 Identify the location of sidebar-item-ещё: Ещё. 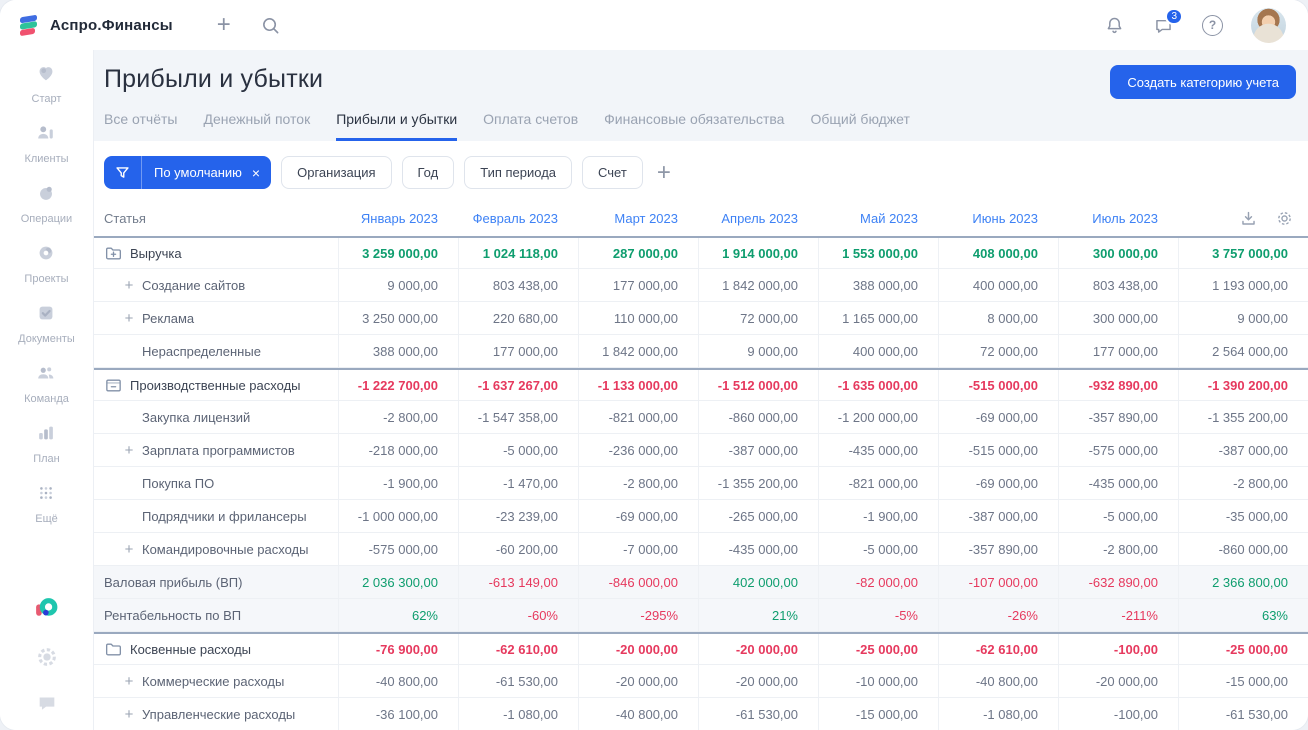
(46, 503).